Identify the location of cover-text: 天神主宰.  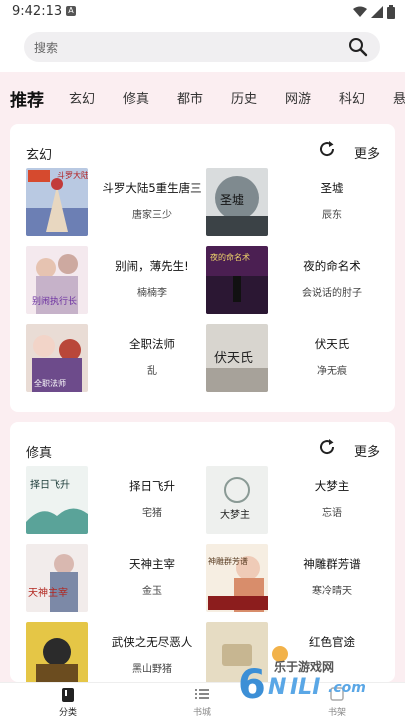
(48, 592).